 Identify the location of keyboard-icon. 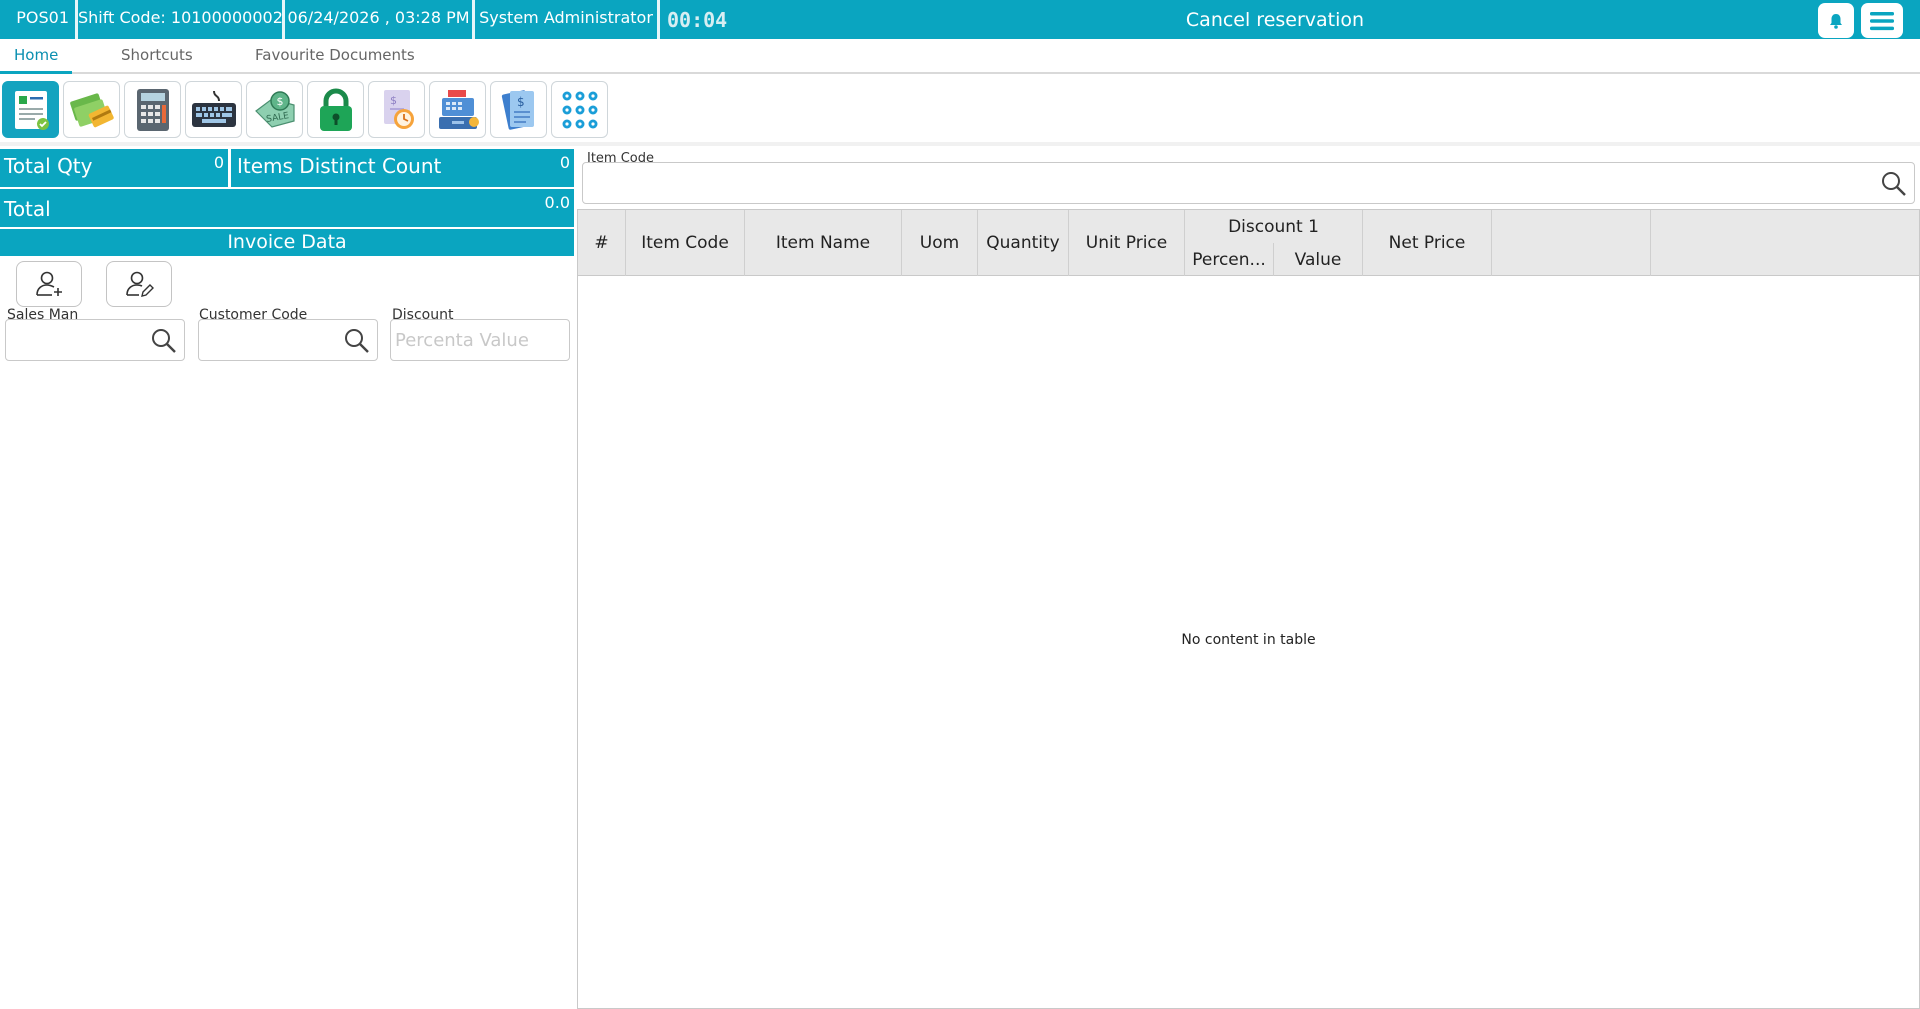
(213, 108).